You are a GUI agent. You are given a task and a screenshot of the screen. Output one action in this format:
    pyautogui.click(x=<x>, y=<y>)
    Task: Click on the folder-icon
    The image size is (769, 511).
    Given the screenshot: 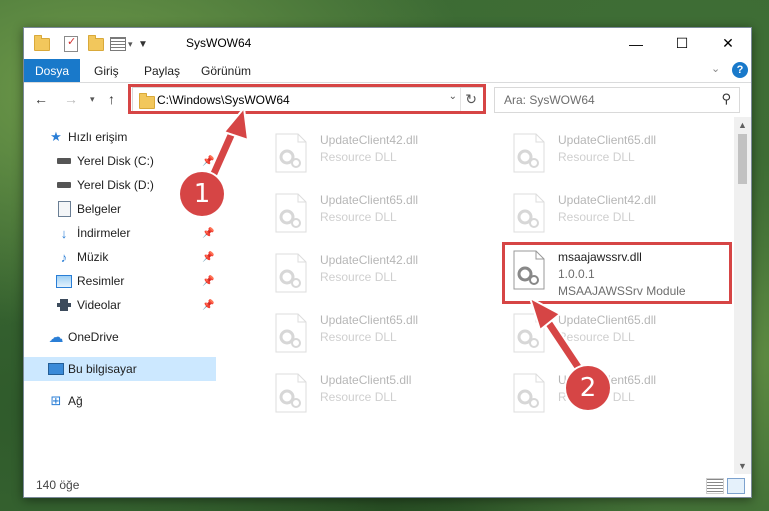 What is the action you would take?
    pyautogui.click(x=42, y=43)
    